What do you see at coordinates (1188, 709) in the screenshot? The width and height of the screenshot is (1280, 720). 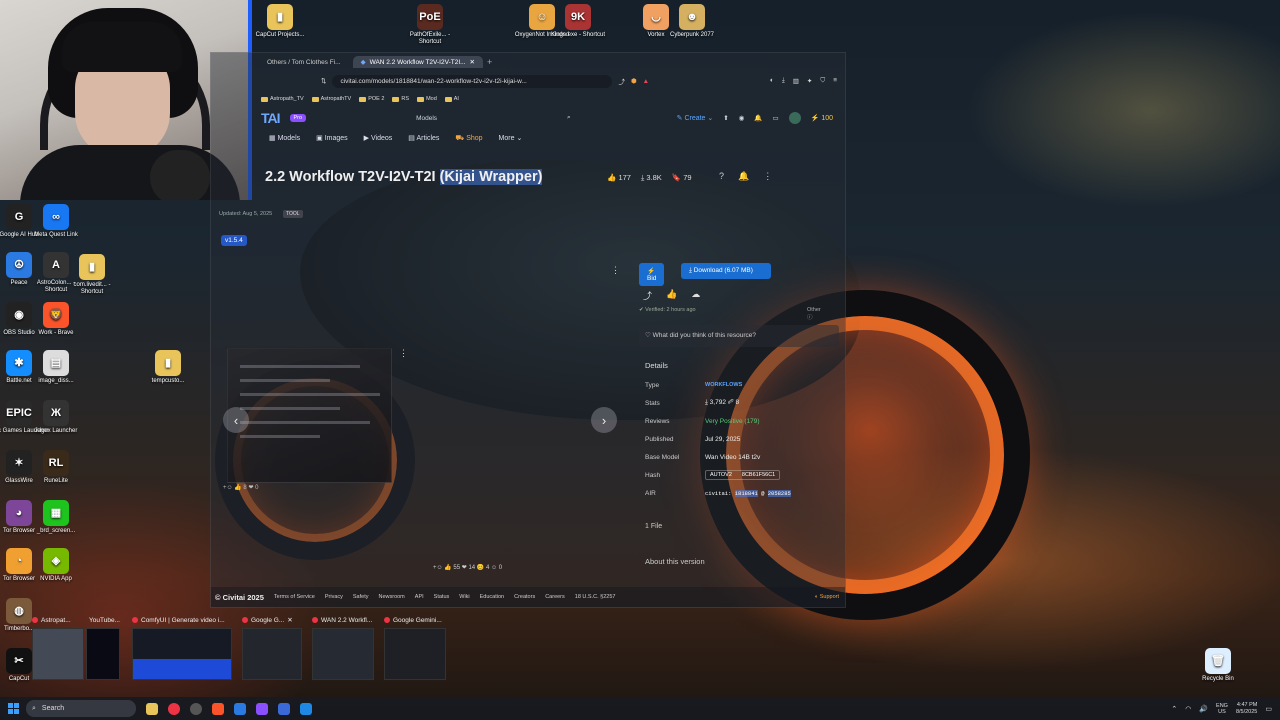 I see `network-icon: ◠` at bounding box center [1188, 709].